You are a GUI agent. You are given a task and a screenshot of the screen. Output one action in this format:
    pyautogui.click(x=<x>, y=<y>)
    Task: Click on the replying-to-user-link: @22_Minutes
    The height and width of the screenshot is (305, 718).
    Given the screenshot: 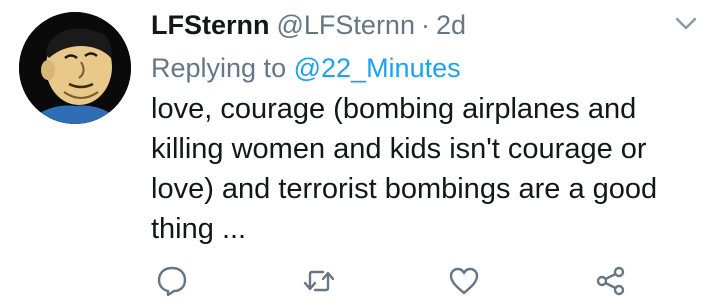 What is the action you would take?
    pyautogui.click(x=377, y=68)
    